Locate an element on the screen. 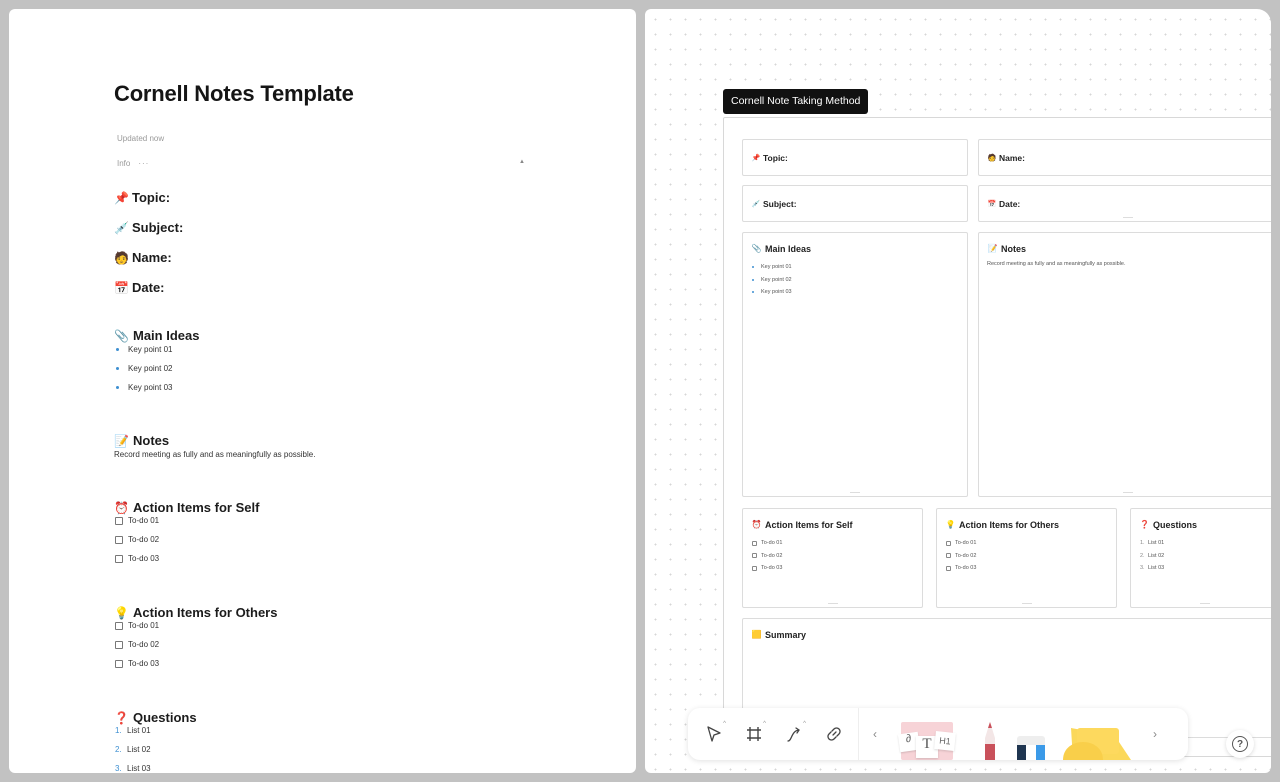 The image size is (1280, 782). field-subject: 💉 Subject: is located at coordinates (148, 227).